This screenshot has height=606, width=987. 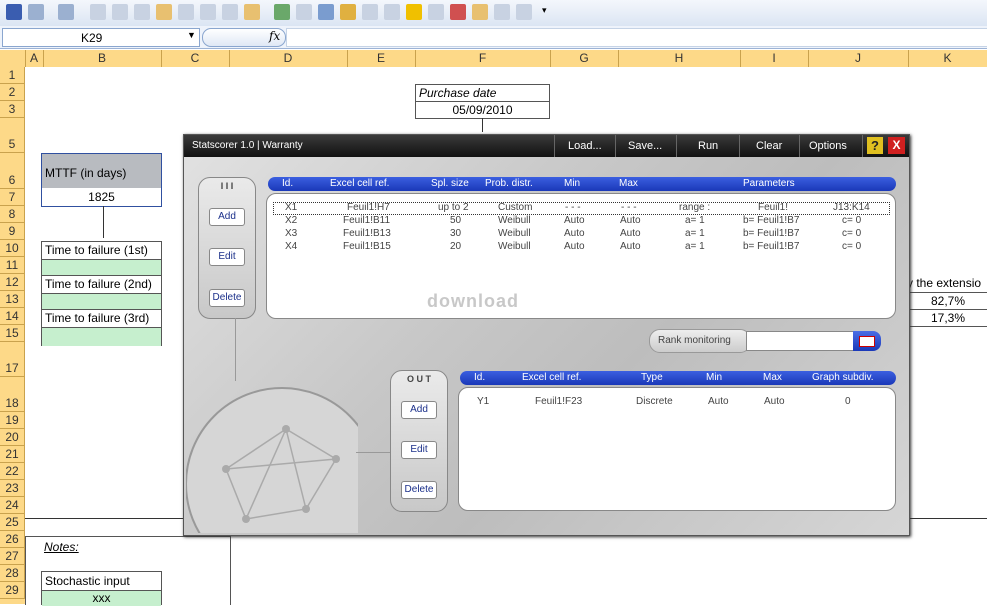 What do you see at coordinates (12, 488) in the screenshot?
I see `row-header: 23` at bounding box center [12, 488].